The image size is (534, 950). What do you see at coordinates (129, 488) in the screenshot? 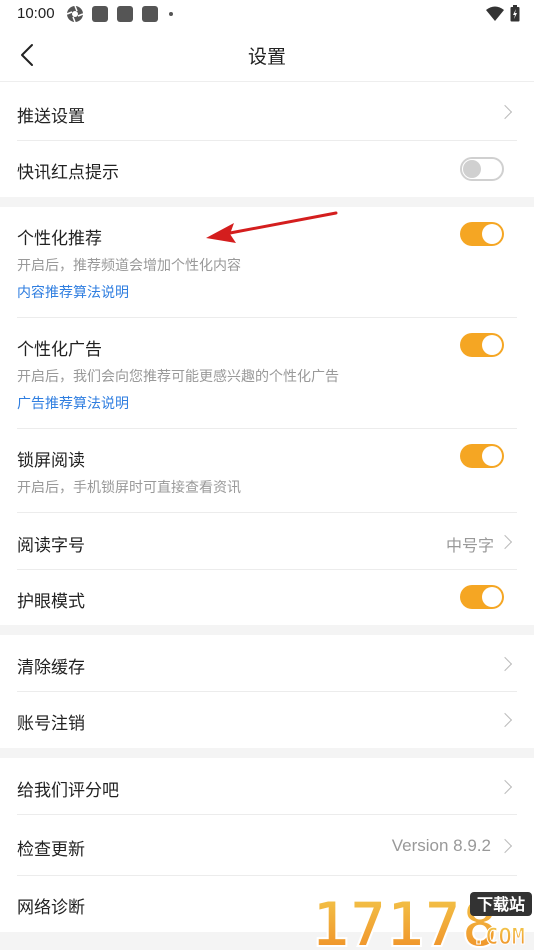
I see `setting-description: 开启后，手机锁屏时可直接查看资讯` at bounding box center [129, 488].